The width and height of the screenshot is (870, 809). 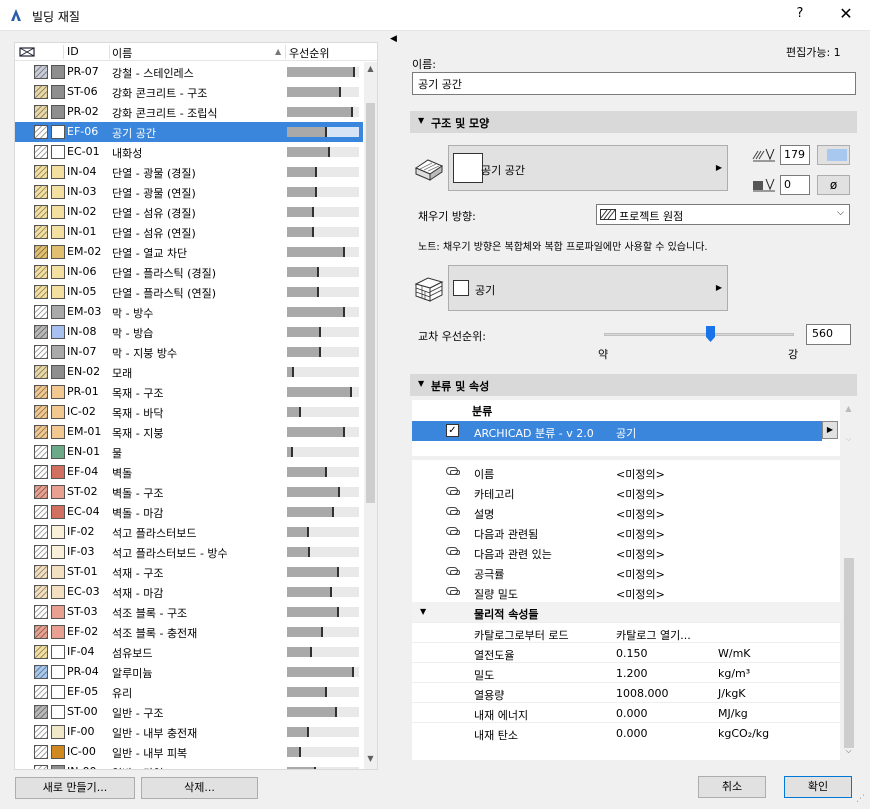 What do you see at coordinates (370, 761) in the screenshot?
I see `scroll-down-icon: ▼` at bounding box center [370, 761].